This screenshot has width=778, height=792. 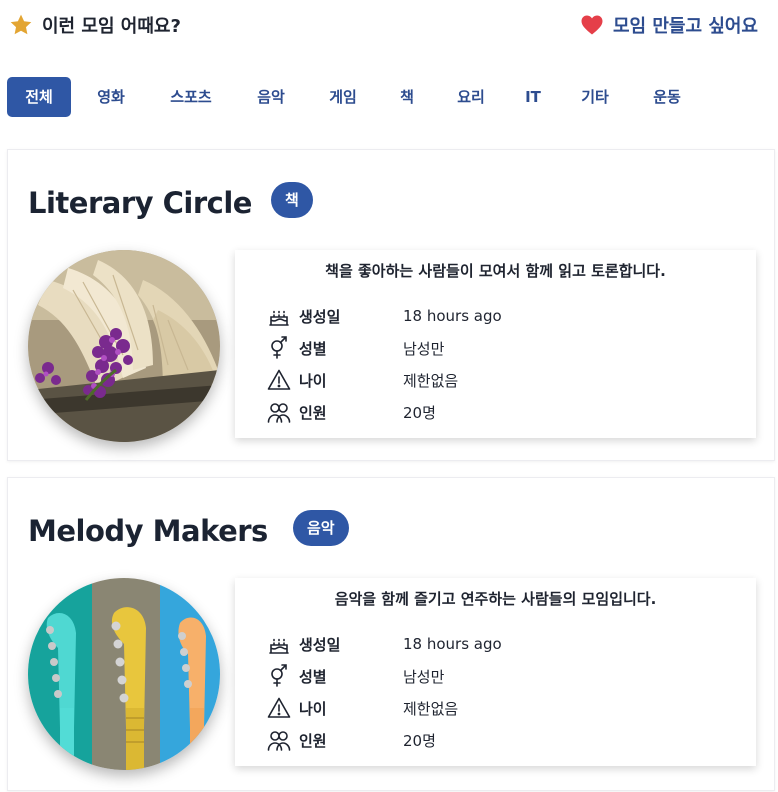 I want to click on page-heading: 이런 모임 어때요?, so click(x=95, y=25).